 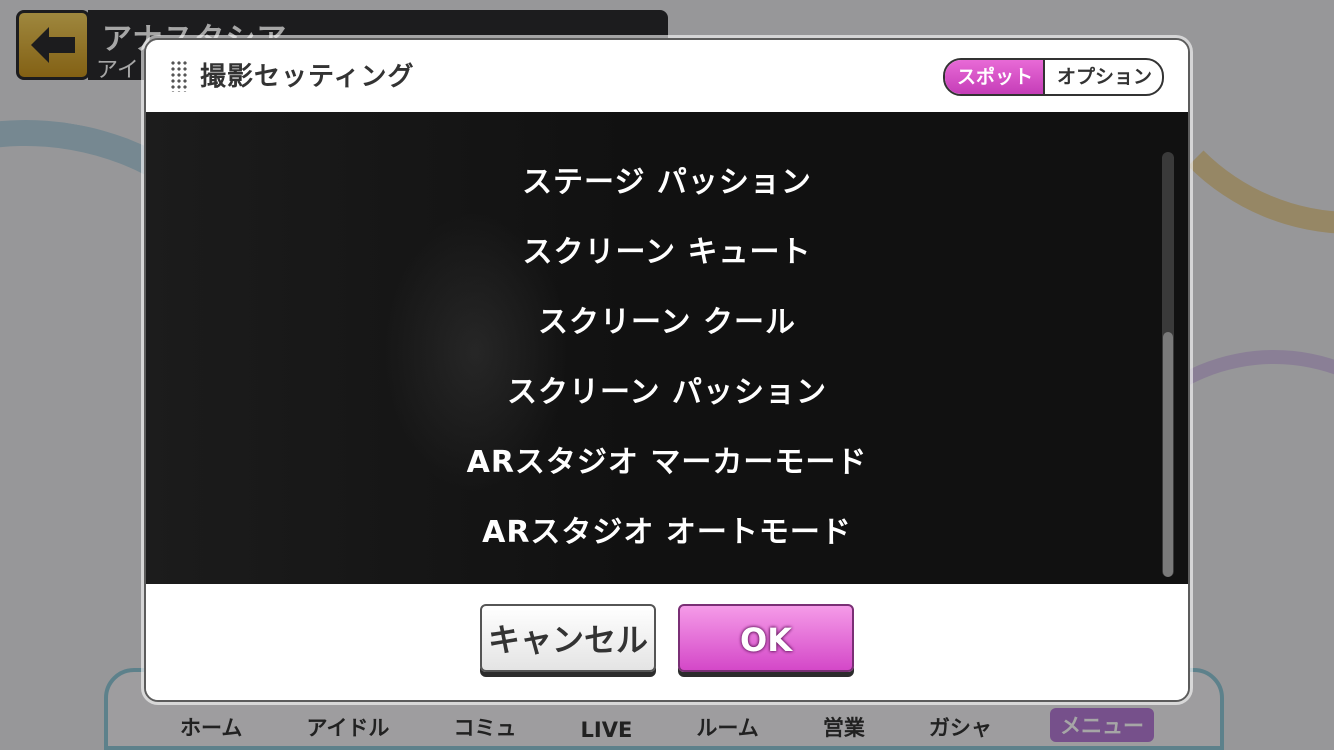 What do you see at coordinates (568, 638) in the screenshot?
I see `cancel-button: キャンセル` at bounding box center [568, 638].